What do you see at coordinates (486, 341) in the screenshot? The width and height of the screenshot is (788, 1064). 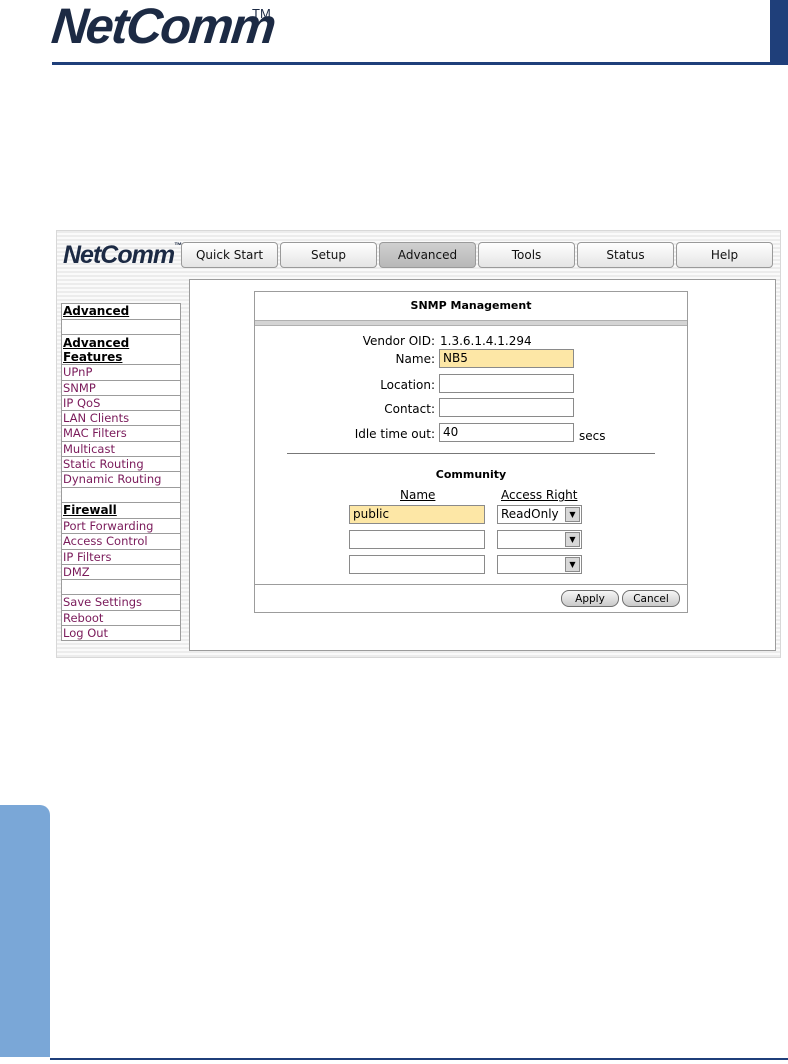 I see `vendor-oid-value: 1.3.6.1.4.1.294` at bounding box center [486, 341].